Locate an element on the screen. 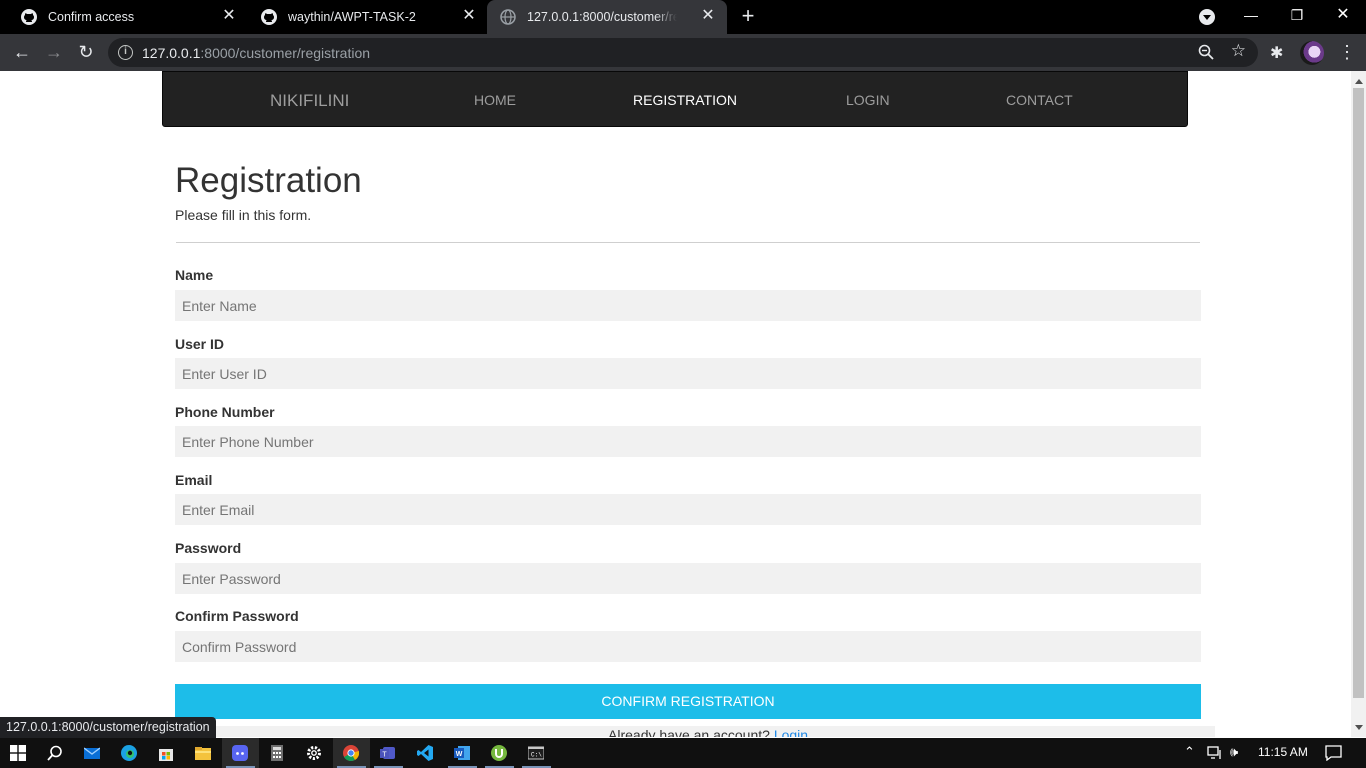 This screenshot has width=1366, height=768. taskbar-word: W is located at coordinates (462, 753).